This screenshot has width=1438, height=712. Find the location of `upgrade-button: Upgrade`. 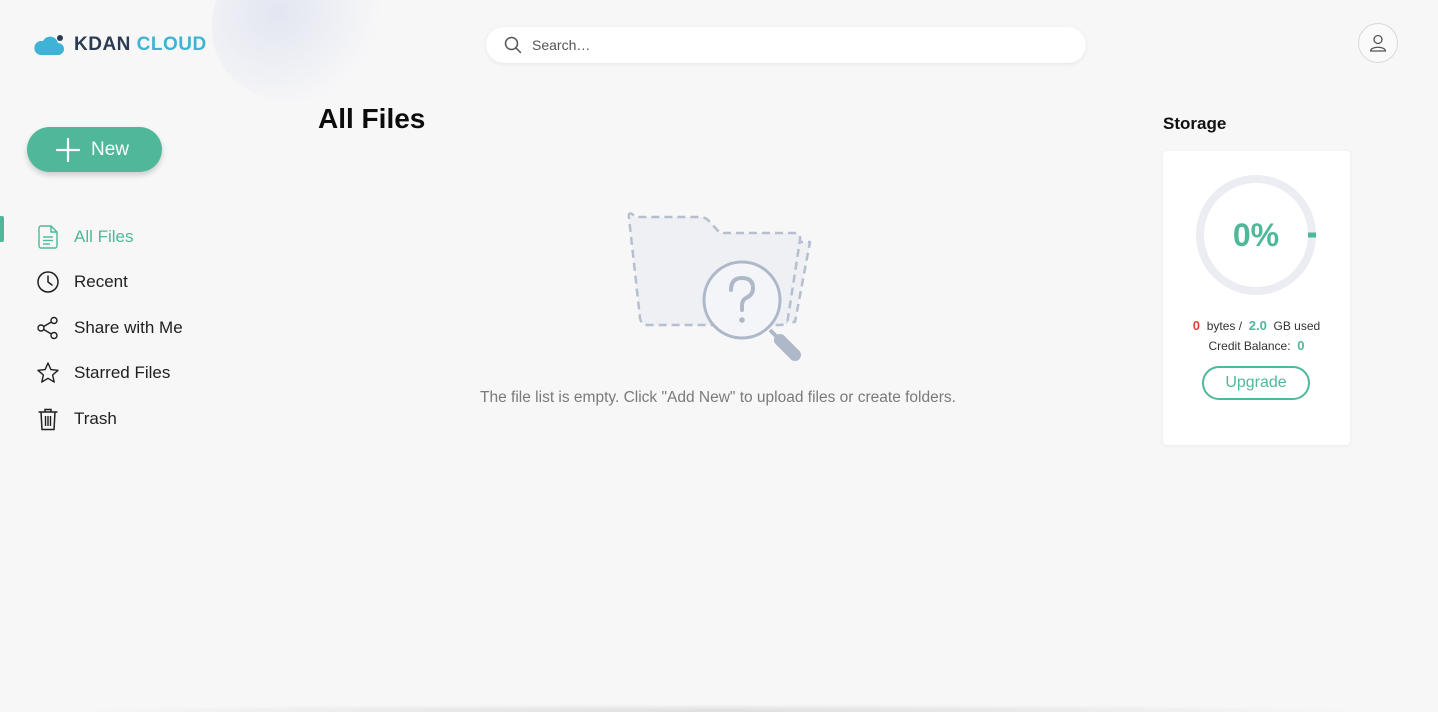

upgrade-button: Upgrade is located at coordinates (1256, 383).